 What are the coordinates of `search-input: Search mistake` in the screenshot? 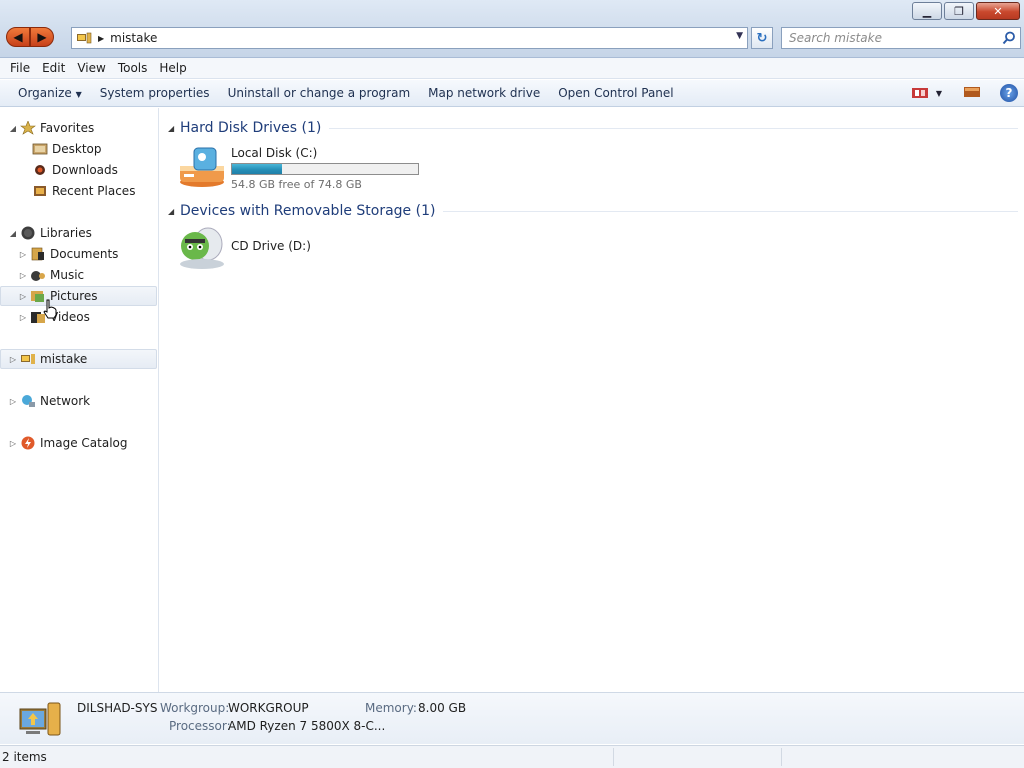 It's located at (901, 38).